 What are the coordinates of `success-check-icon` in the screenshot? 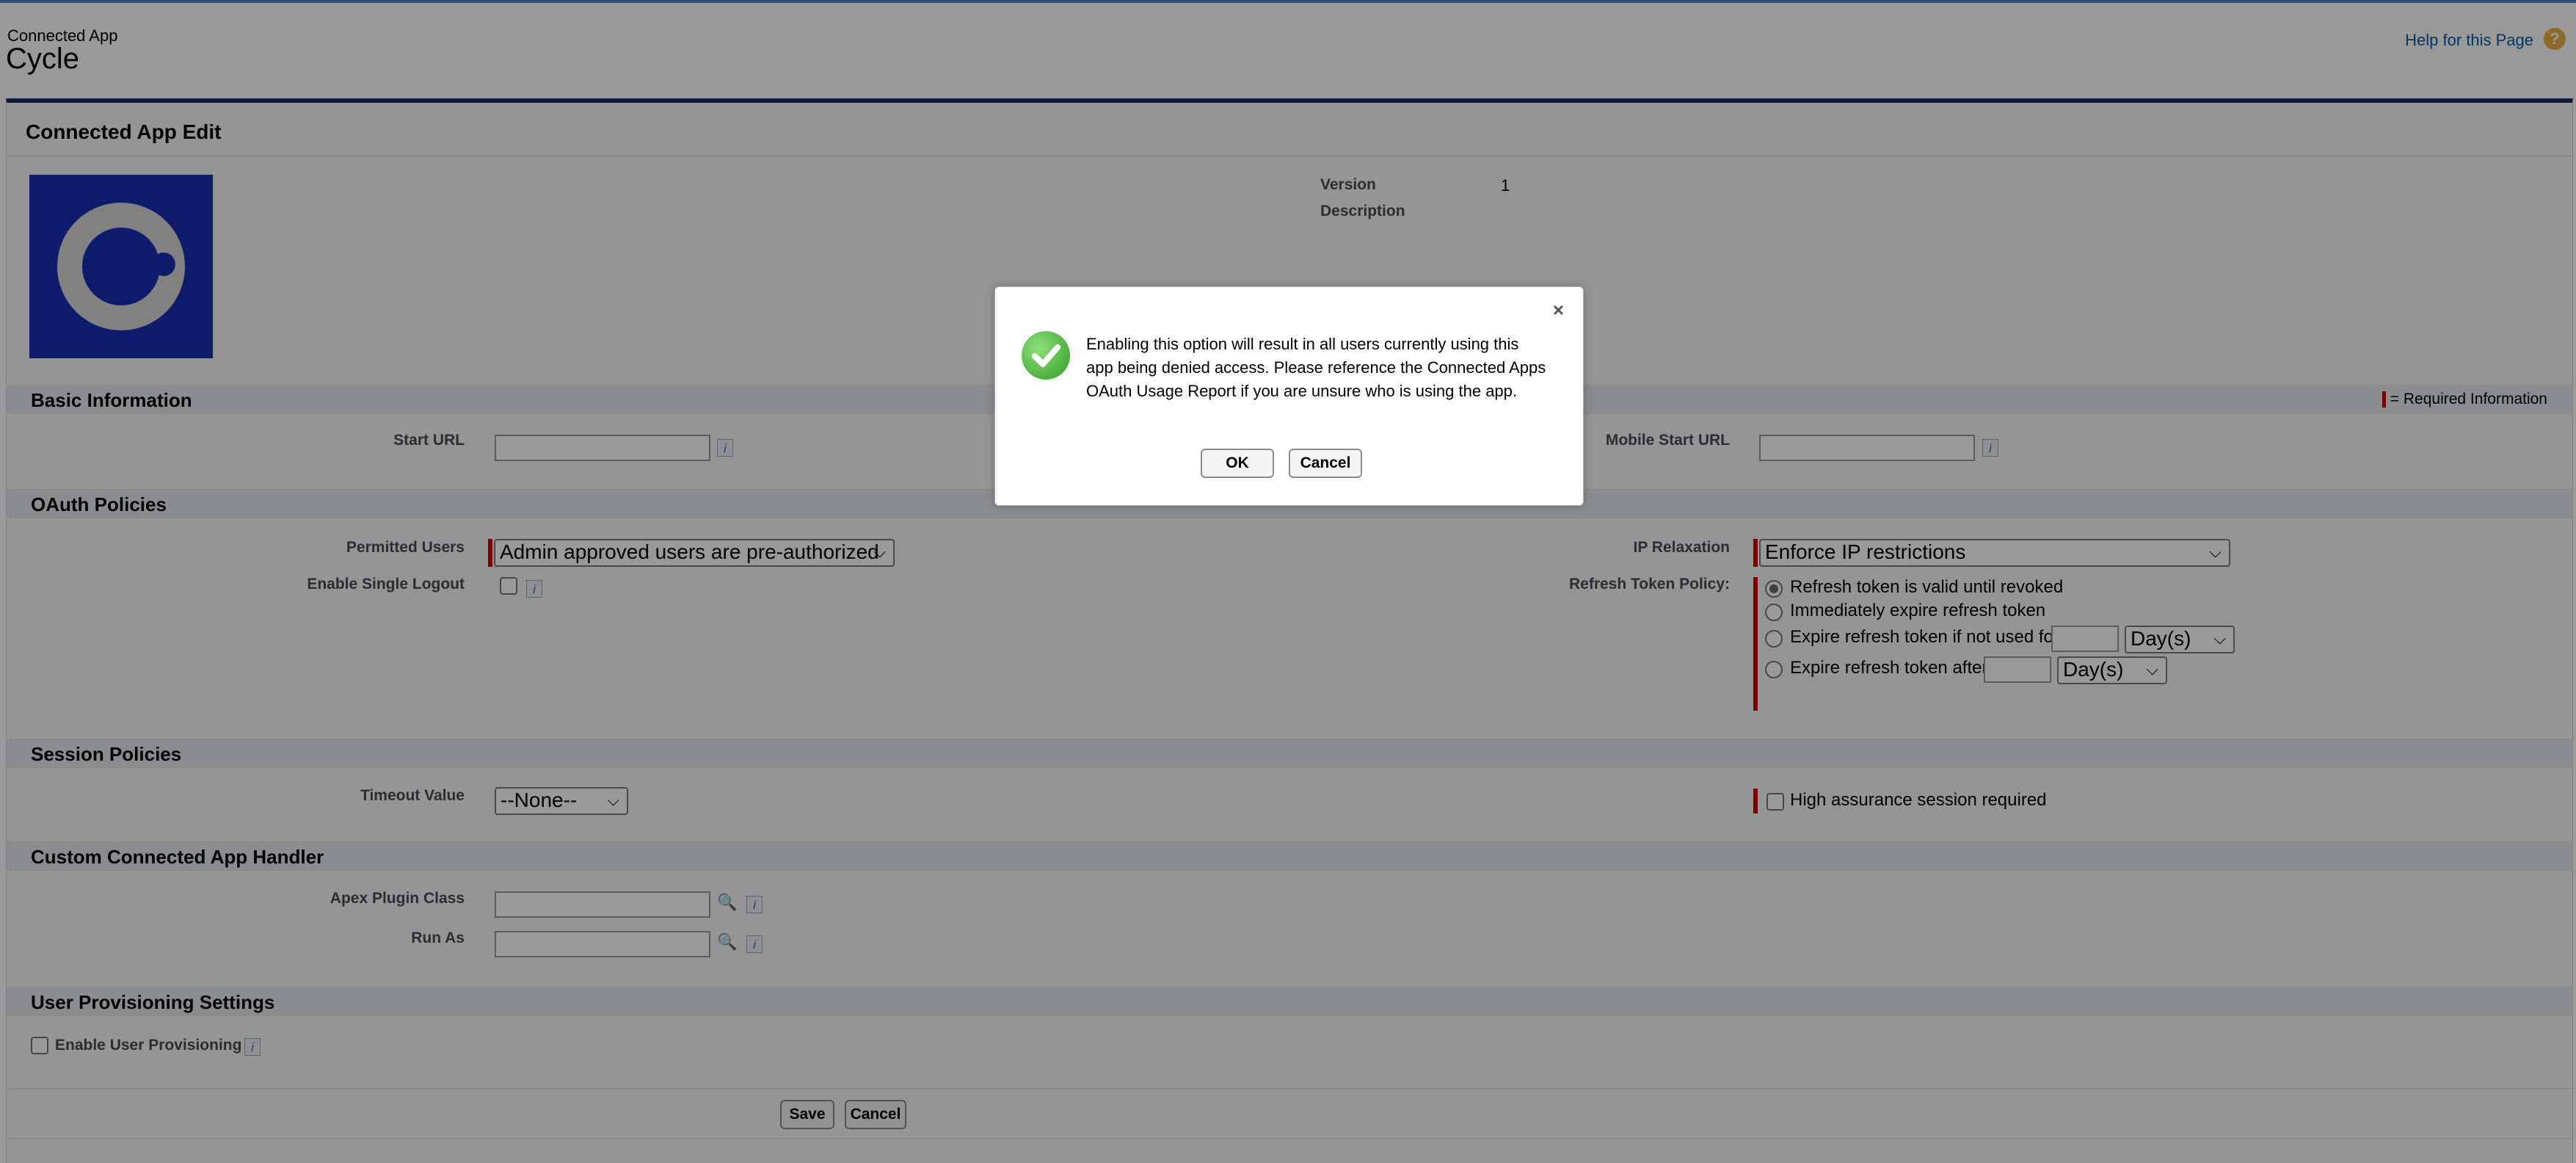 It's located at (1046, 355).